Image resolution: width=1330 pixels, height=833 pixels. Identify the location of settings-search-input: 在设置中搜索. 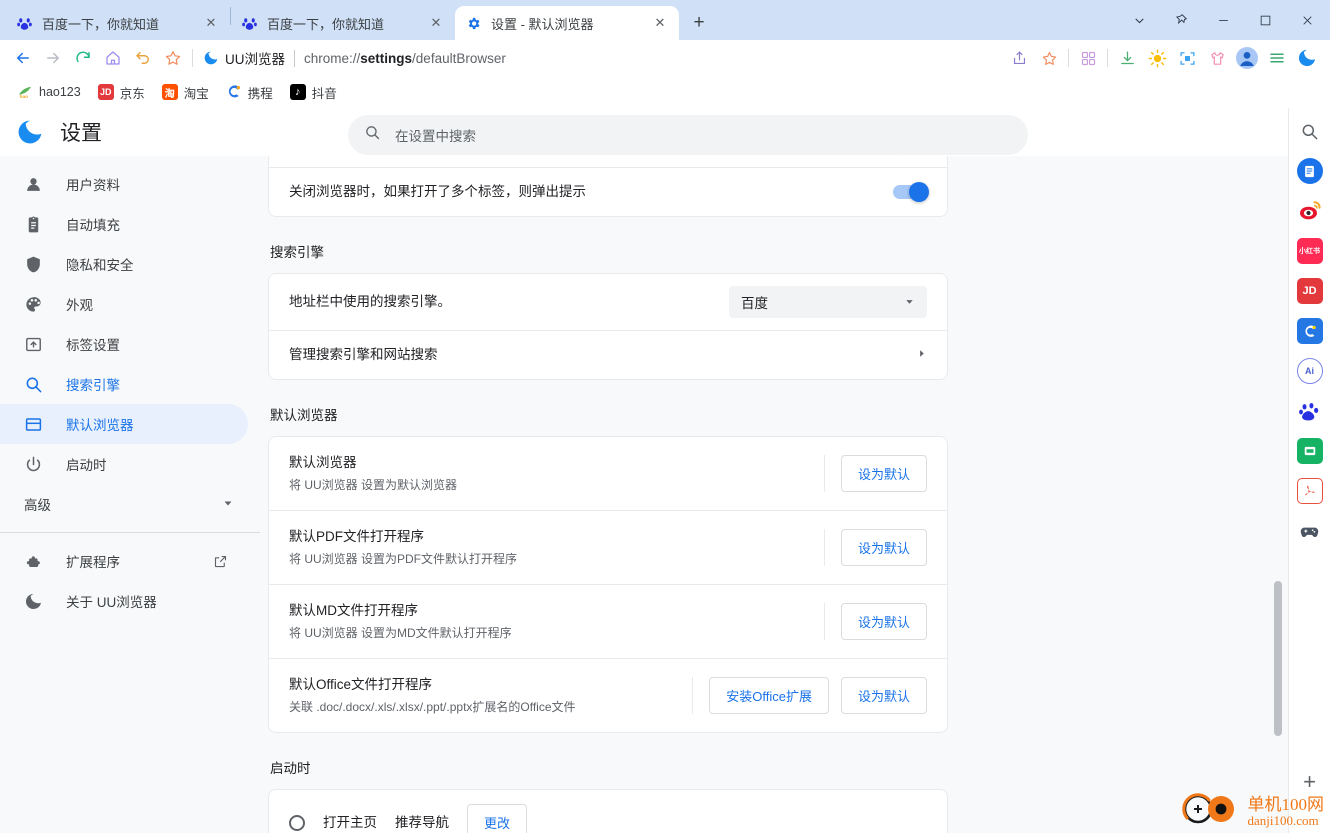
(688, 135).